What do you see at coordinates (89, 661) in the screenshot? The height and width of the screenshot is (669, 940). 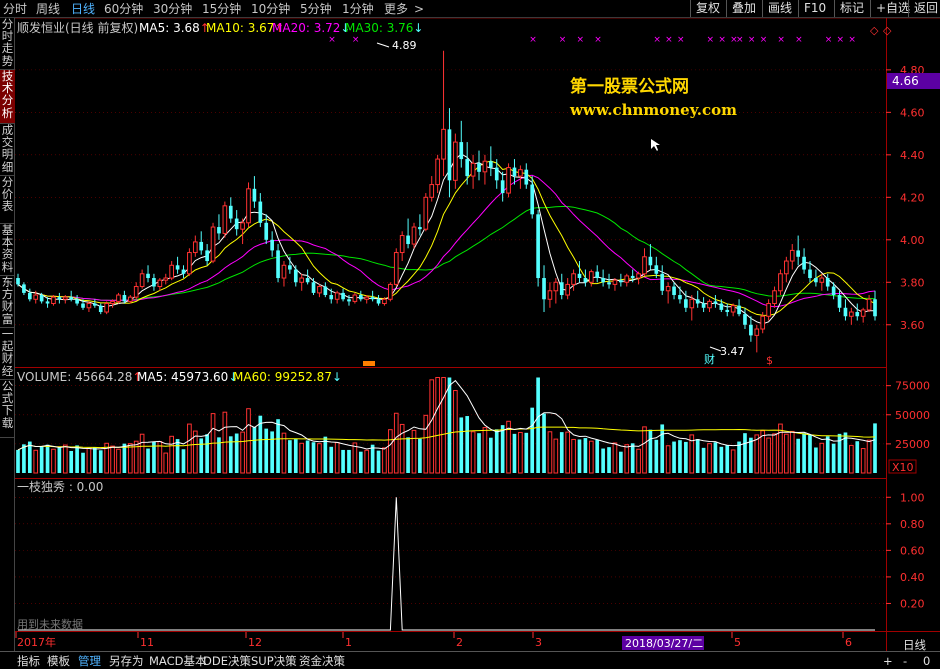 I see `bottom-tab-manage: 管理` at bounding box center [89, 661].